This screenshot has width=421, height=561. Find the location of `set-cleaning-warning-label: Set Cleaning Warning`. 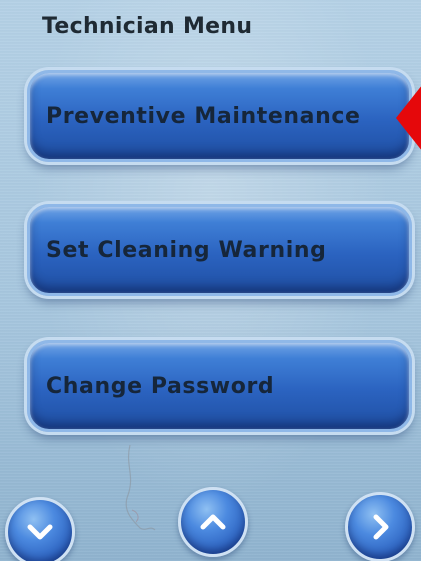

set-cleaning-warning-label: Set Cleaning Warning is located at coordinates (186, 250).